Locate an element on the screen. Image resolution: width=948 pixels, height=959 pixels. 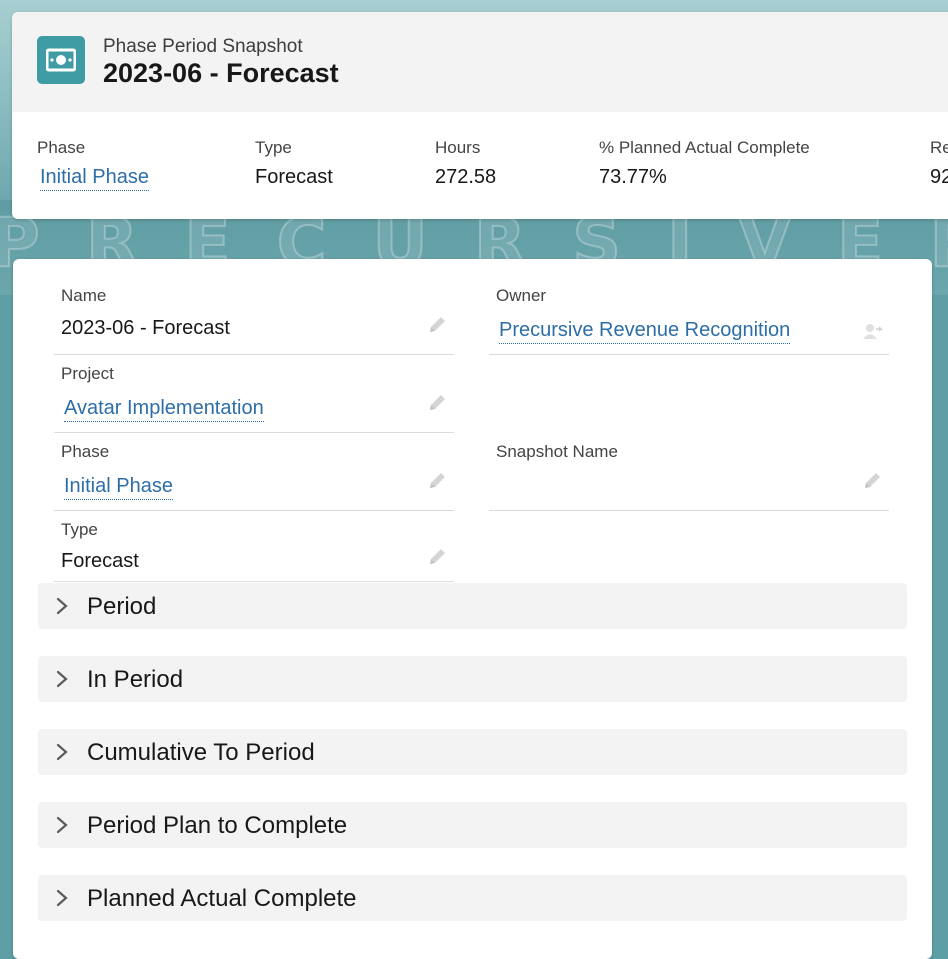
field-type: Type Forecast is located at coordinates (254, 546).